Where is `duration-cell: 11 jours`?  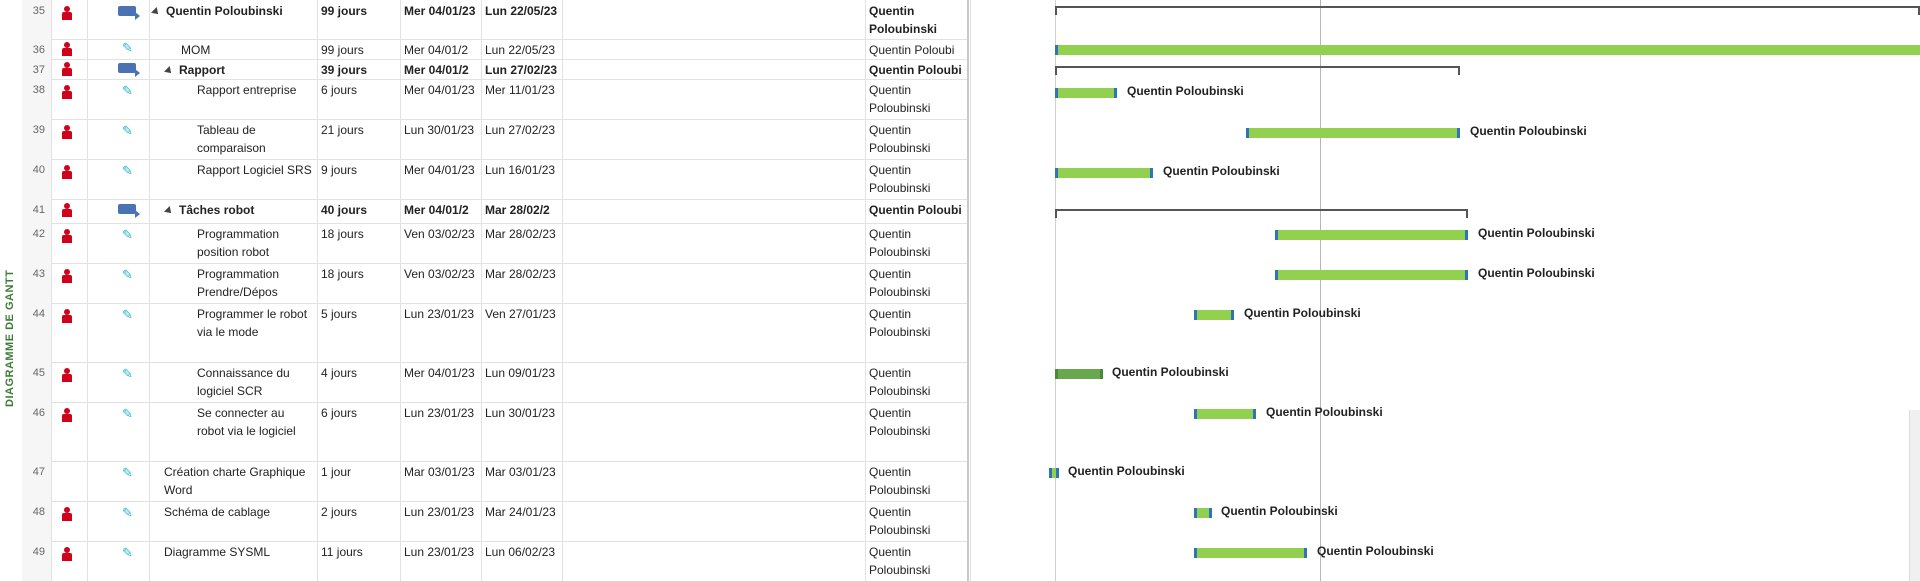
duration-cell: 11 jours is located at coordinates (359, 561).